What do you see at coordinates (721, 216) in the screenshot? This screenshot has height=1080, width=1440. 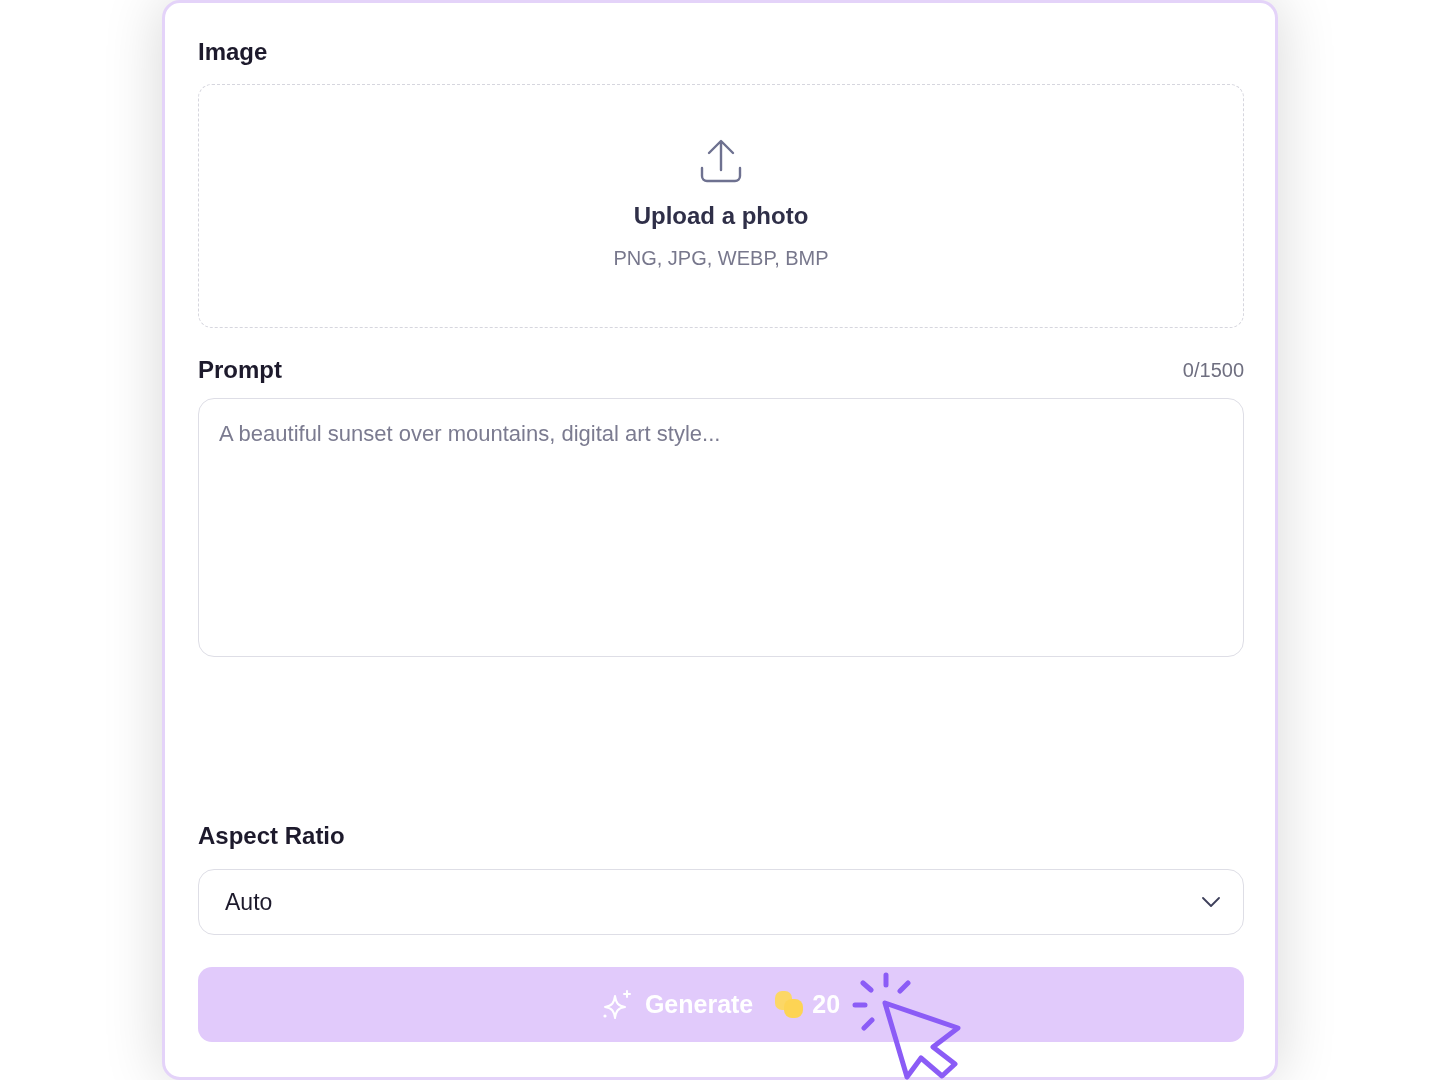 I see `upload-title: Upload a photo` at bounding box center [721, 216].